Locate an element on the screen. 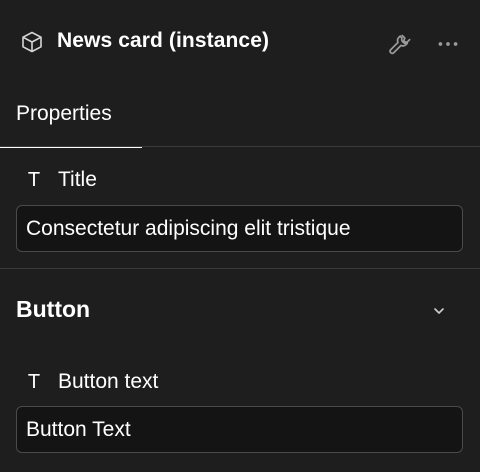 The image size is (480, 472). wrench-icon is located at coordinates (399, 44).